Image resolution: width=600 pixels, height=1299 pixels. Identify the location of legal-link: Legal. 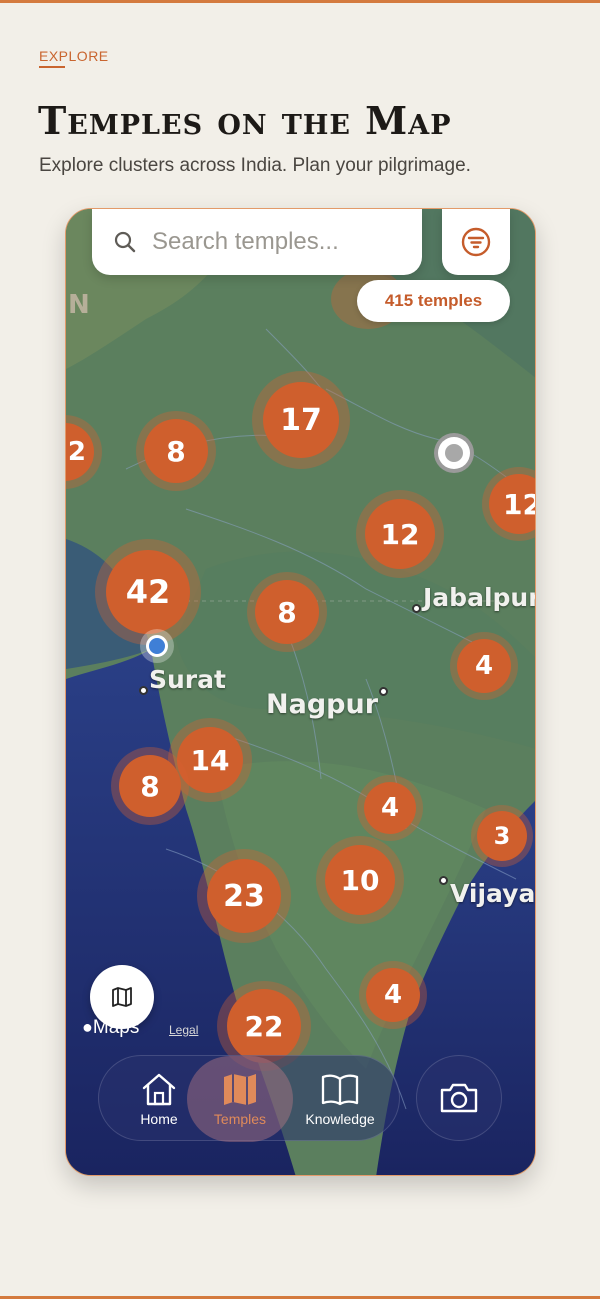
(183, 1030).